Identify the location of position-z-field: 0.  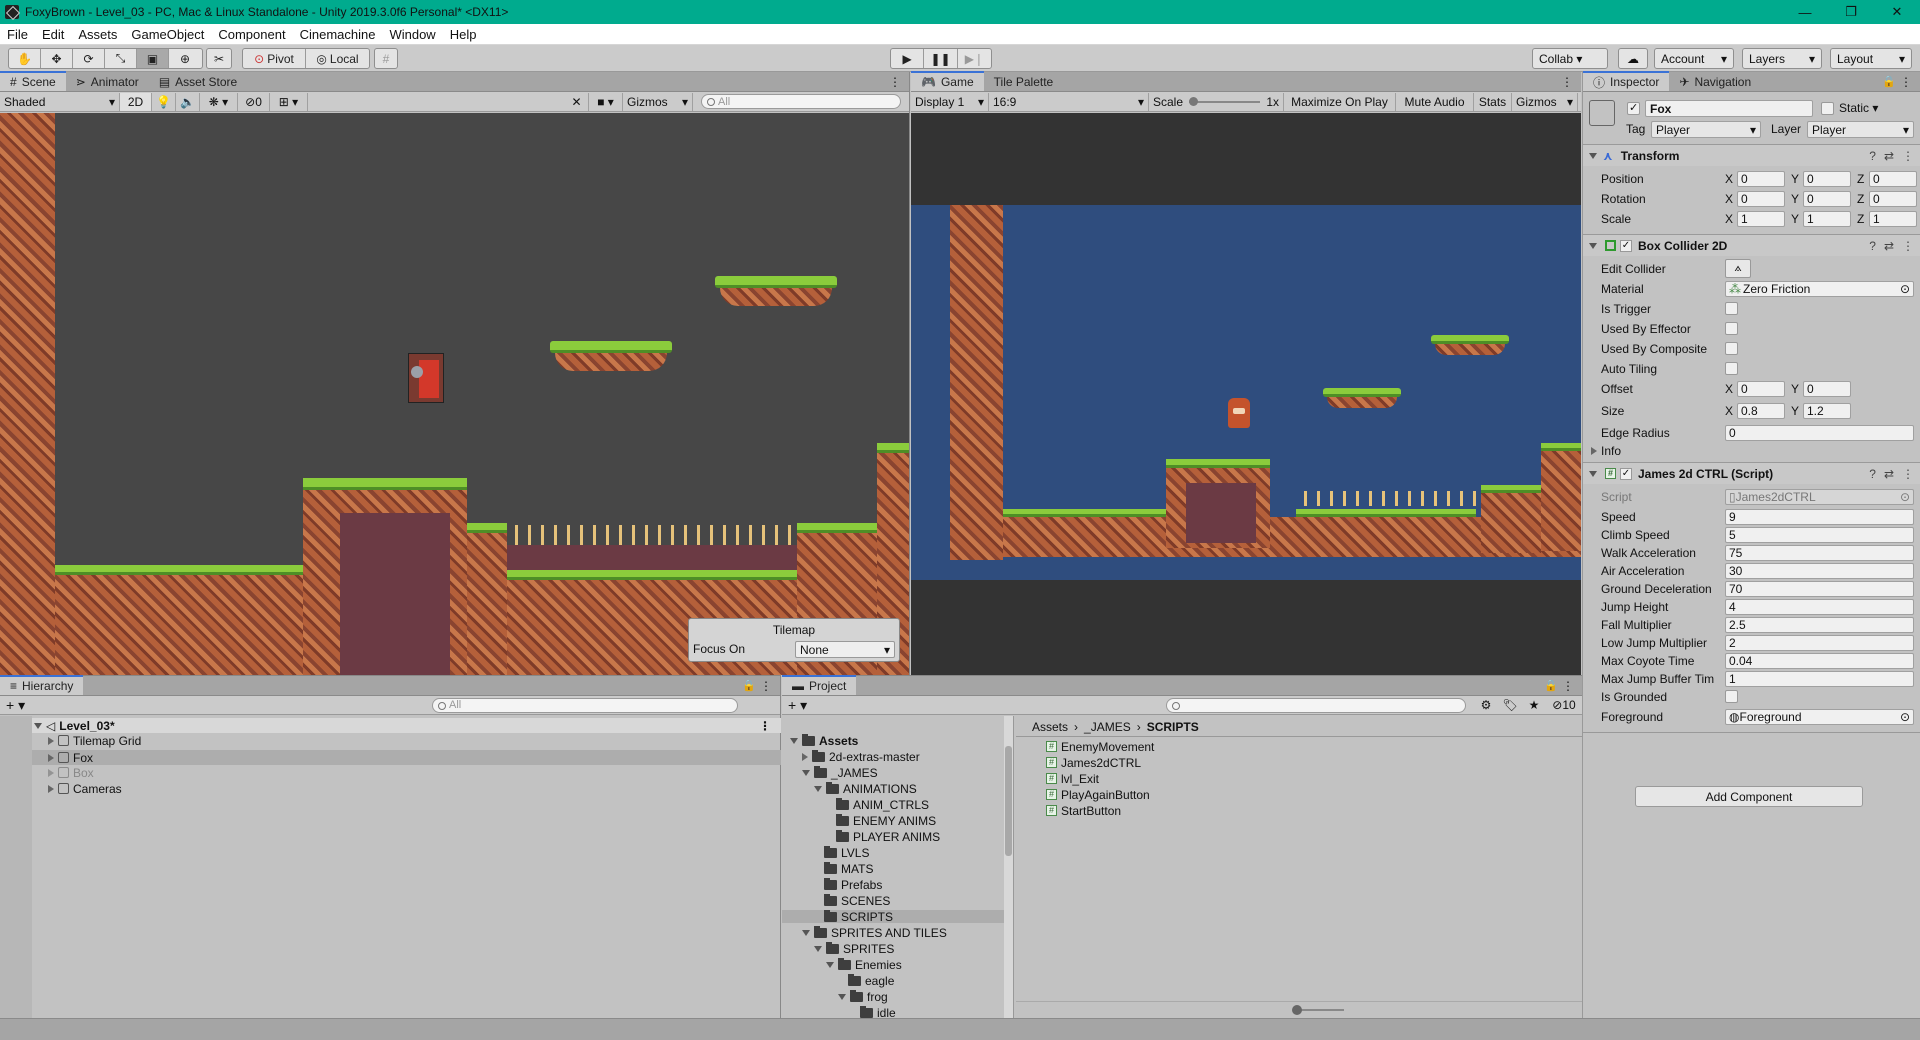
(1893, 178).